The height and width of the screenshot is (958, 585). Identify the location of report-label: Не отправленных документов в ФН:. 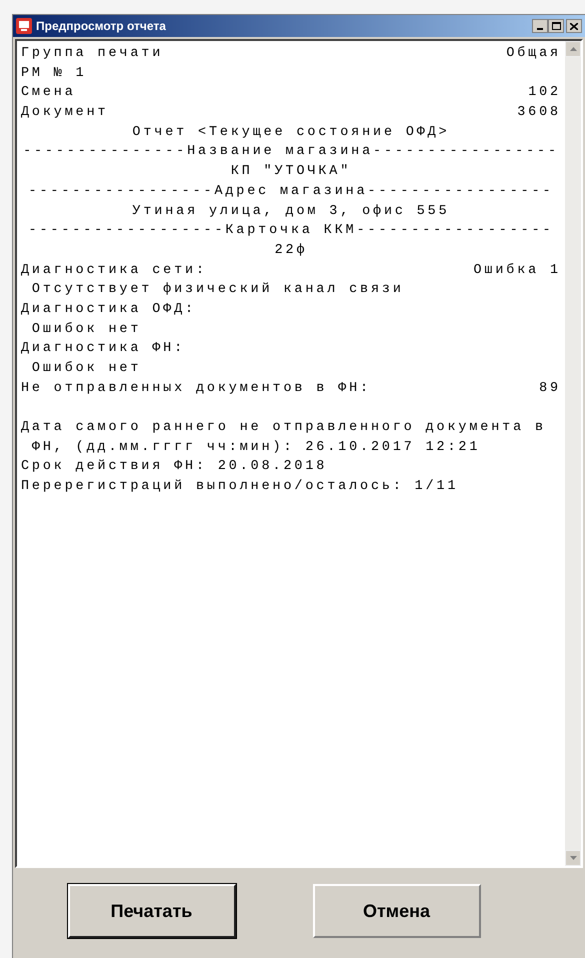
(196, 389).